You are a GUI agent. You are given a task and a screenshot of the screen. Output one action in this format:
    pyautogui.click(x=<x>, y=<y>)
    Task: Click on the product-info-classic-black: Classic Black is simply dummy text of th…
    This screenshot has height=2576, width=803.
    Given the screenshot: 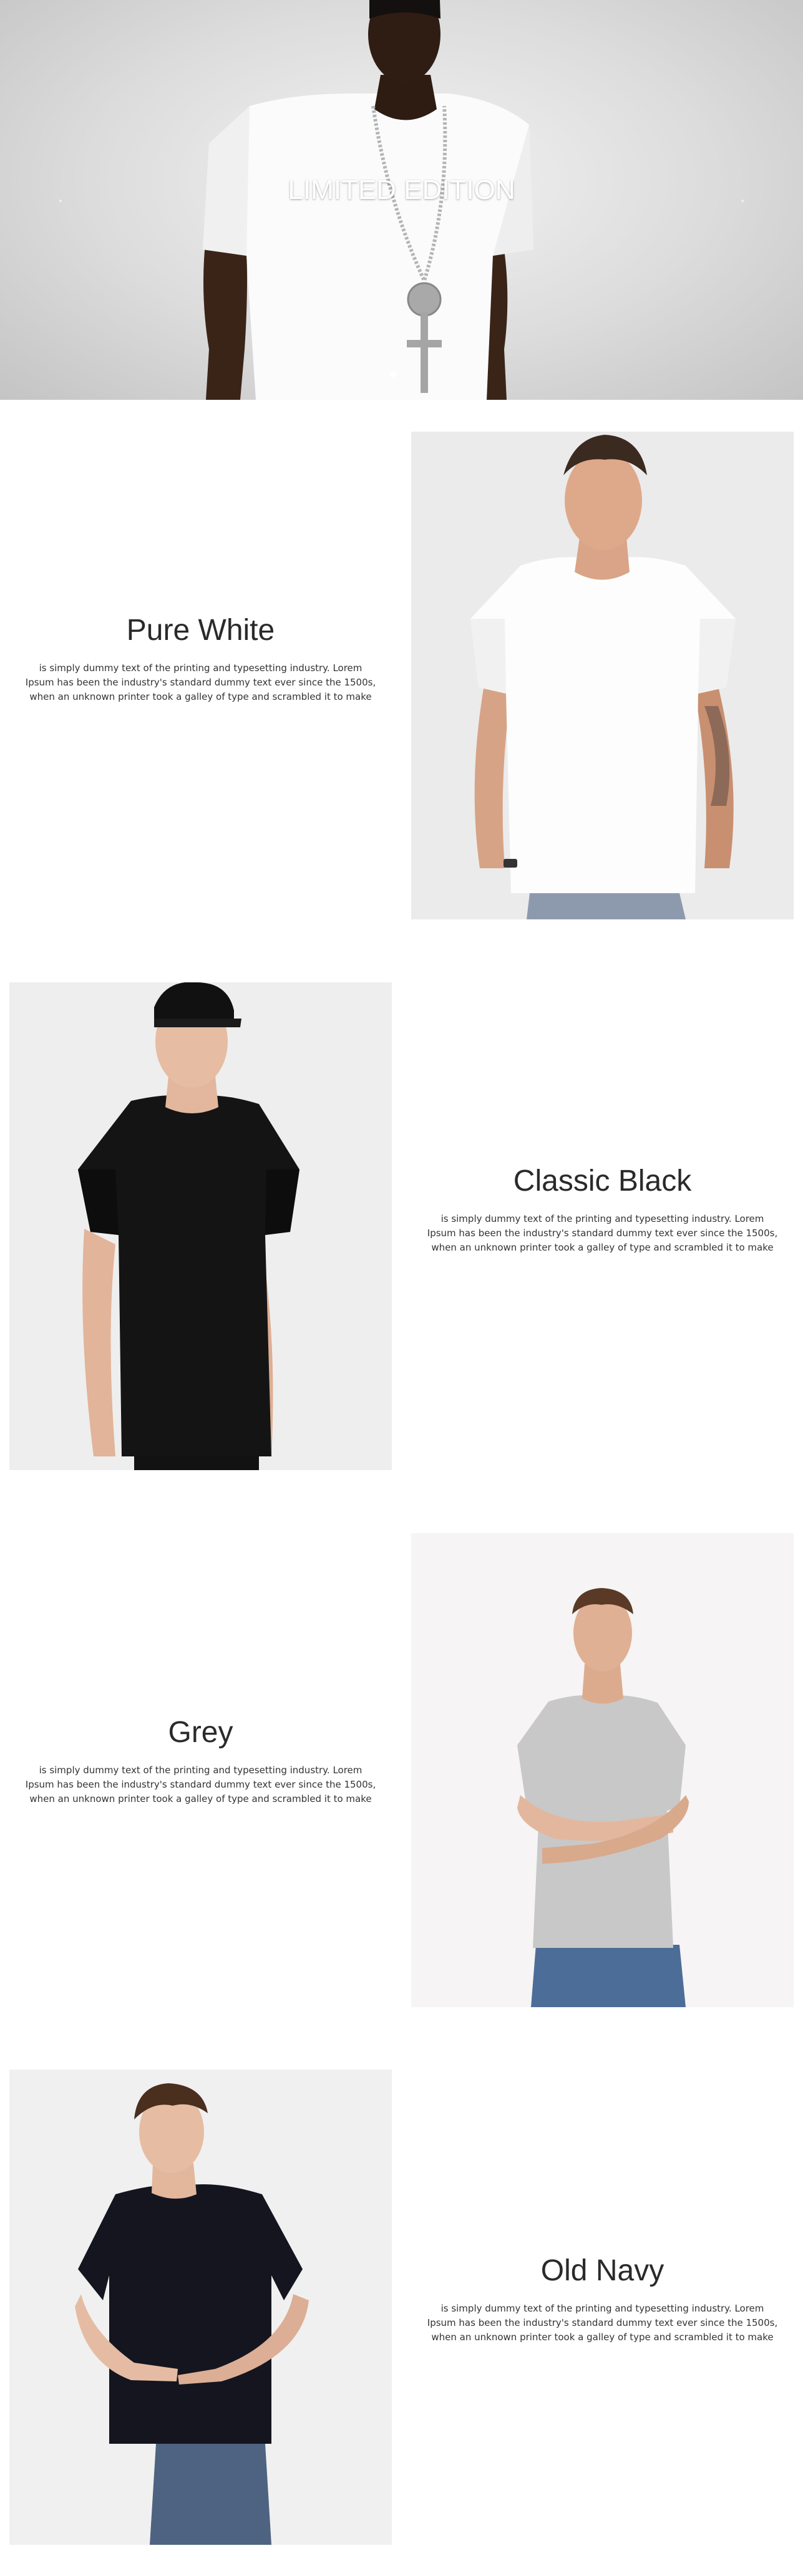 What is the action you would take?
    pyautogui.click(x=602, y=1210)
    